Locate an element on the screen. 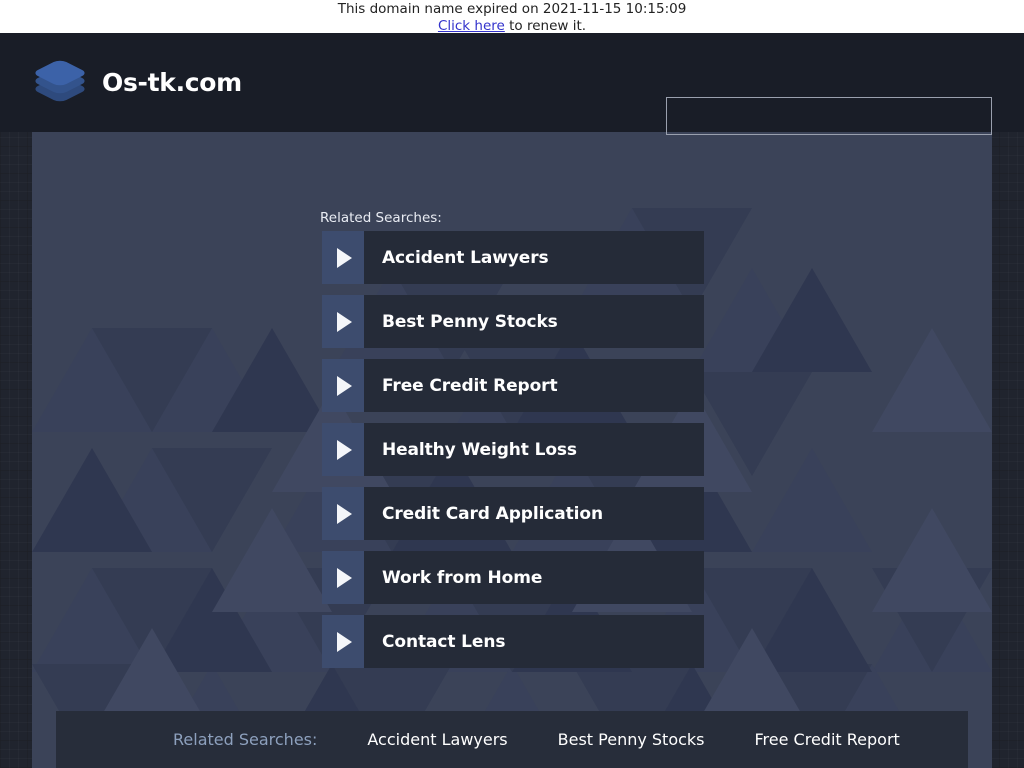 This screenshot has width=1024, height=768. related-searches-label: Related Searches: is located at coordinates (381, 218).